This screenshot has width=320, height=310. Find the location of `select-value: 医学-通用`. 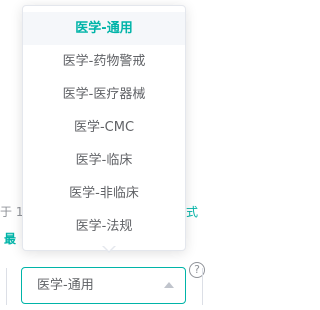

select-value: 医学-通用 is located at coordinates (65, 285).